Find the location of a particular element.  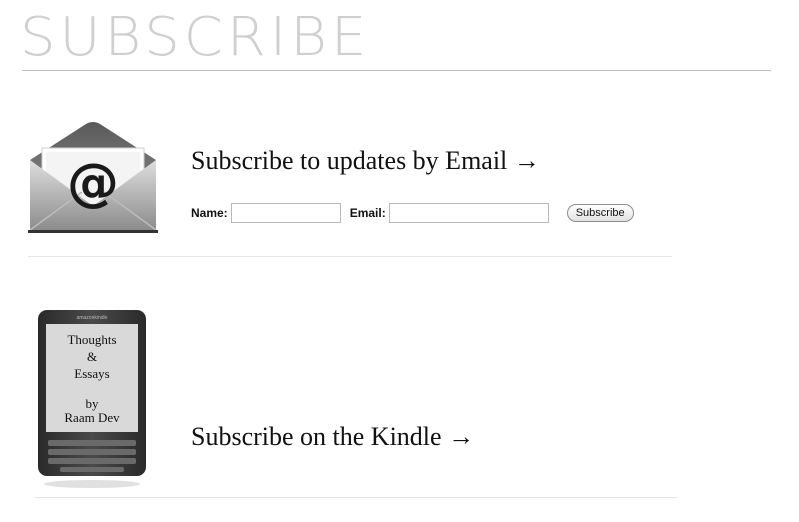

envelope-at-icon: @ is located at coordinates (93, 177).